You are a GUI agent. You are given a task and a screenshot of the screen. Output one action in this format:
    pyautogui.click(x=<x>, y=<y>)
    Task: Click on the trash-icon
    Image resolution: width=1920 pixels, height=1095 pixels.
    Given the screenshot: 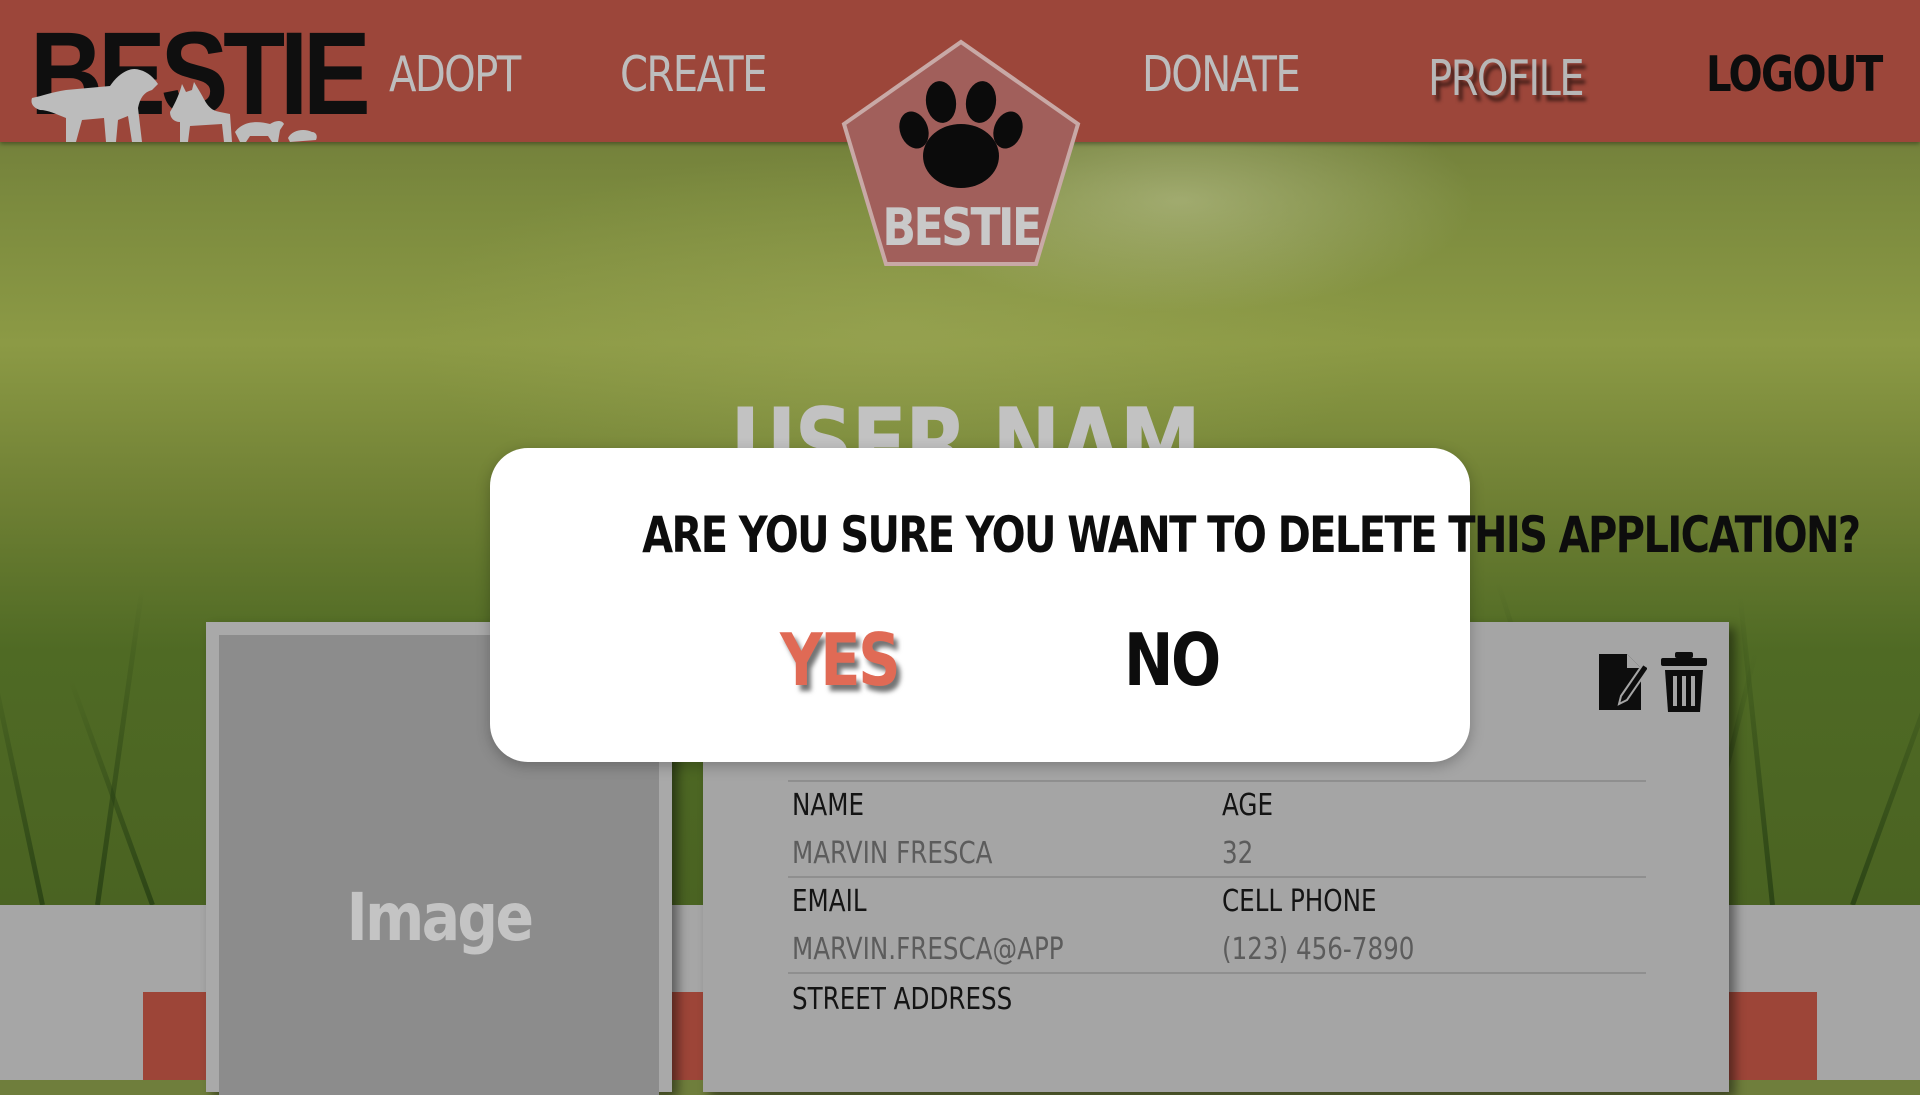 What is the action you would take?
    pyautogui.click(x=1684, y=682)
    